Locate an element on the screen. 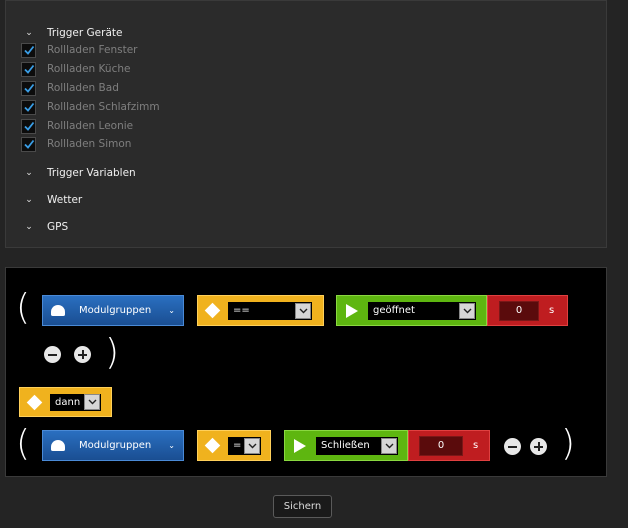  remove-condition-button is located at coordinates (52, 354).